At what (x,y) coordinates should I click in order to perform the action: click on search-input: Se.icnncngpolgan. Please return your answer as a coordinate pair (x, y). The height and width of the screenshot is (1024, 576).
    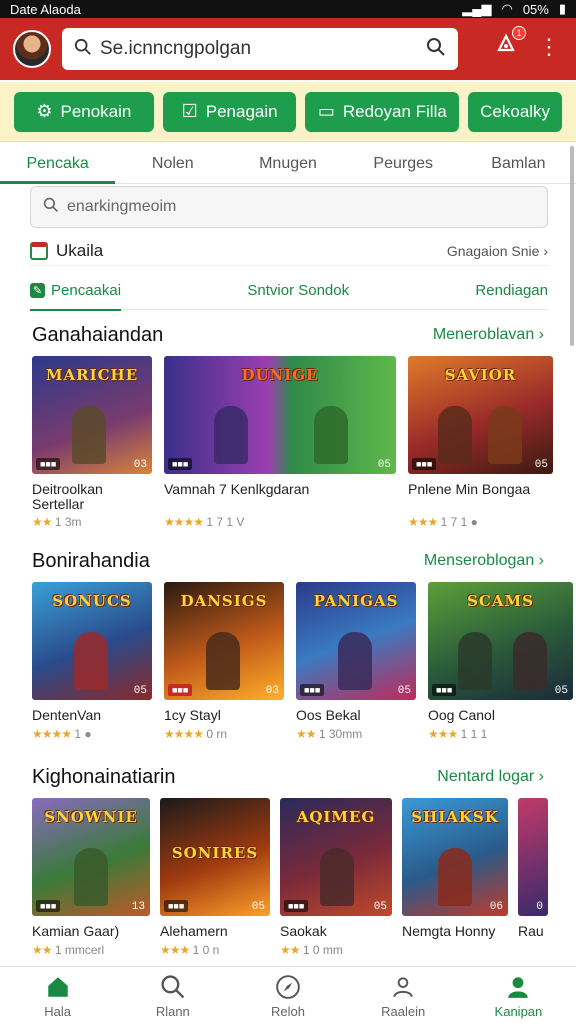
    Looking at the image, I should click on (263, 49).